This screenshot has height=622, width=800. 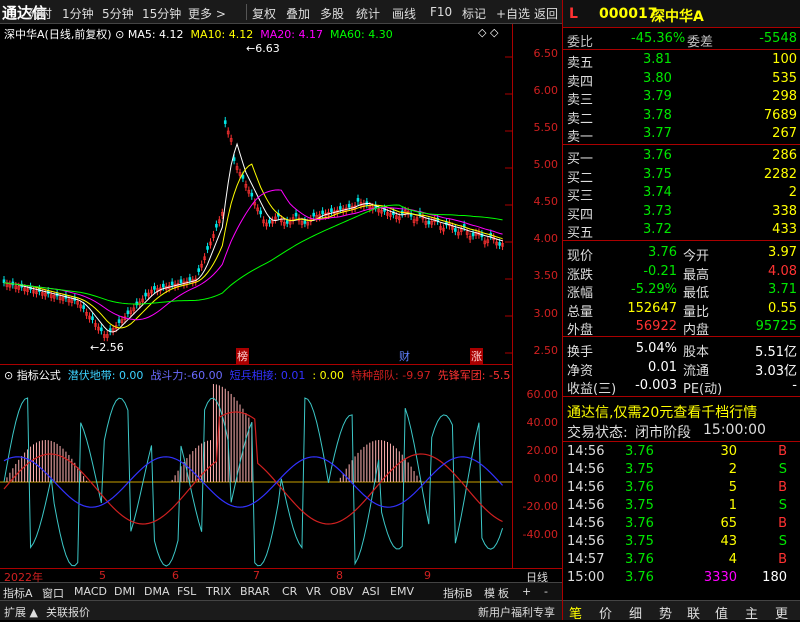 What do you see at coordinates (682, 176) in the screenshot?
I see `bid-row: 买二 3.75 2282` at bounding box center [682, 176].